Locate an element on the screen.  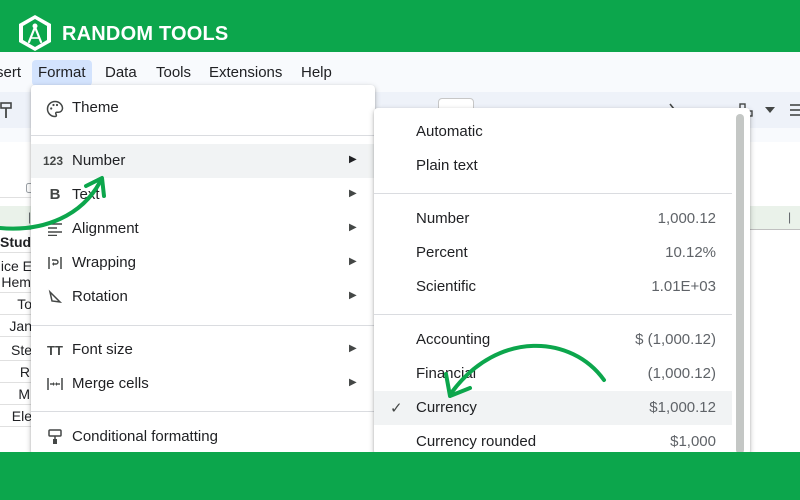
wrapping-icon is located at coordinates (55, 263).